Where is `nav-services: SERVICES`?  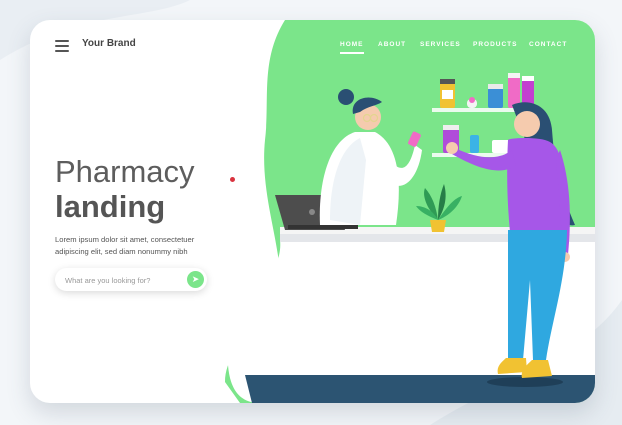
nav-services: SERVICES is located at coordinates (440, 44).